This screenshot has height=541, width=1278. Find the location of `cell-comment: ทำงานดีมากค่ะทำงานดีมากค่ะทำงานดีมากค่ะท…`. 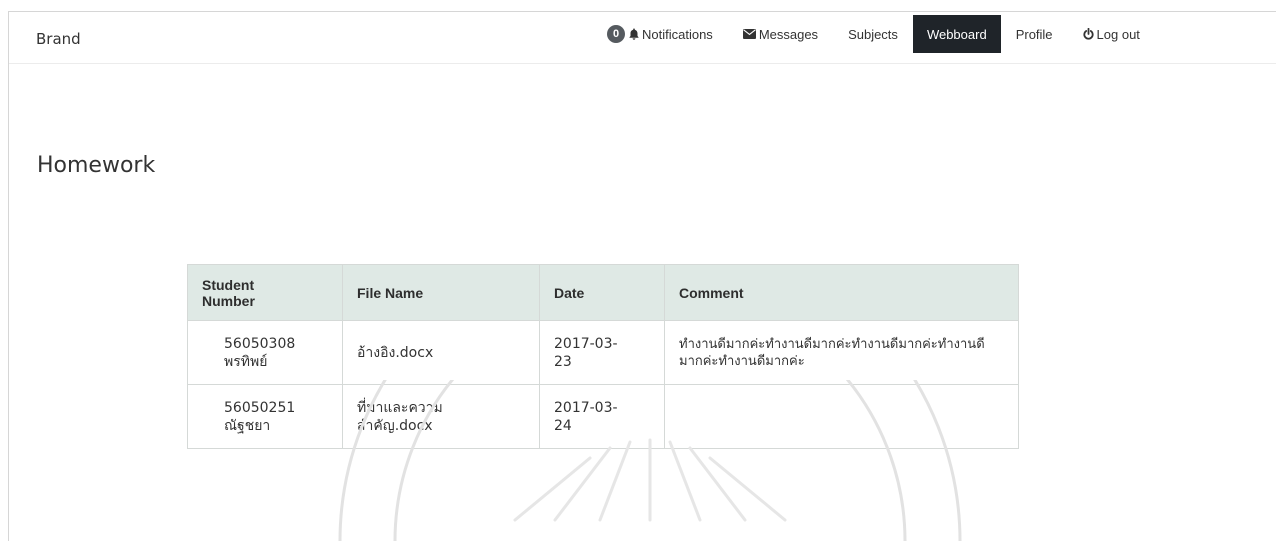

cell-comment: ทำงานดีมากค่ะทำงานดีมากค่ะทำงานดีมากค่ะท… is located at coordinates (841, 352).